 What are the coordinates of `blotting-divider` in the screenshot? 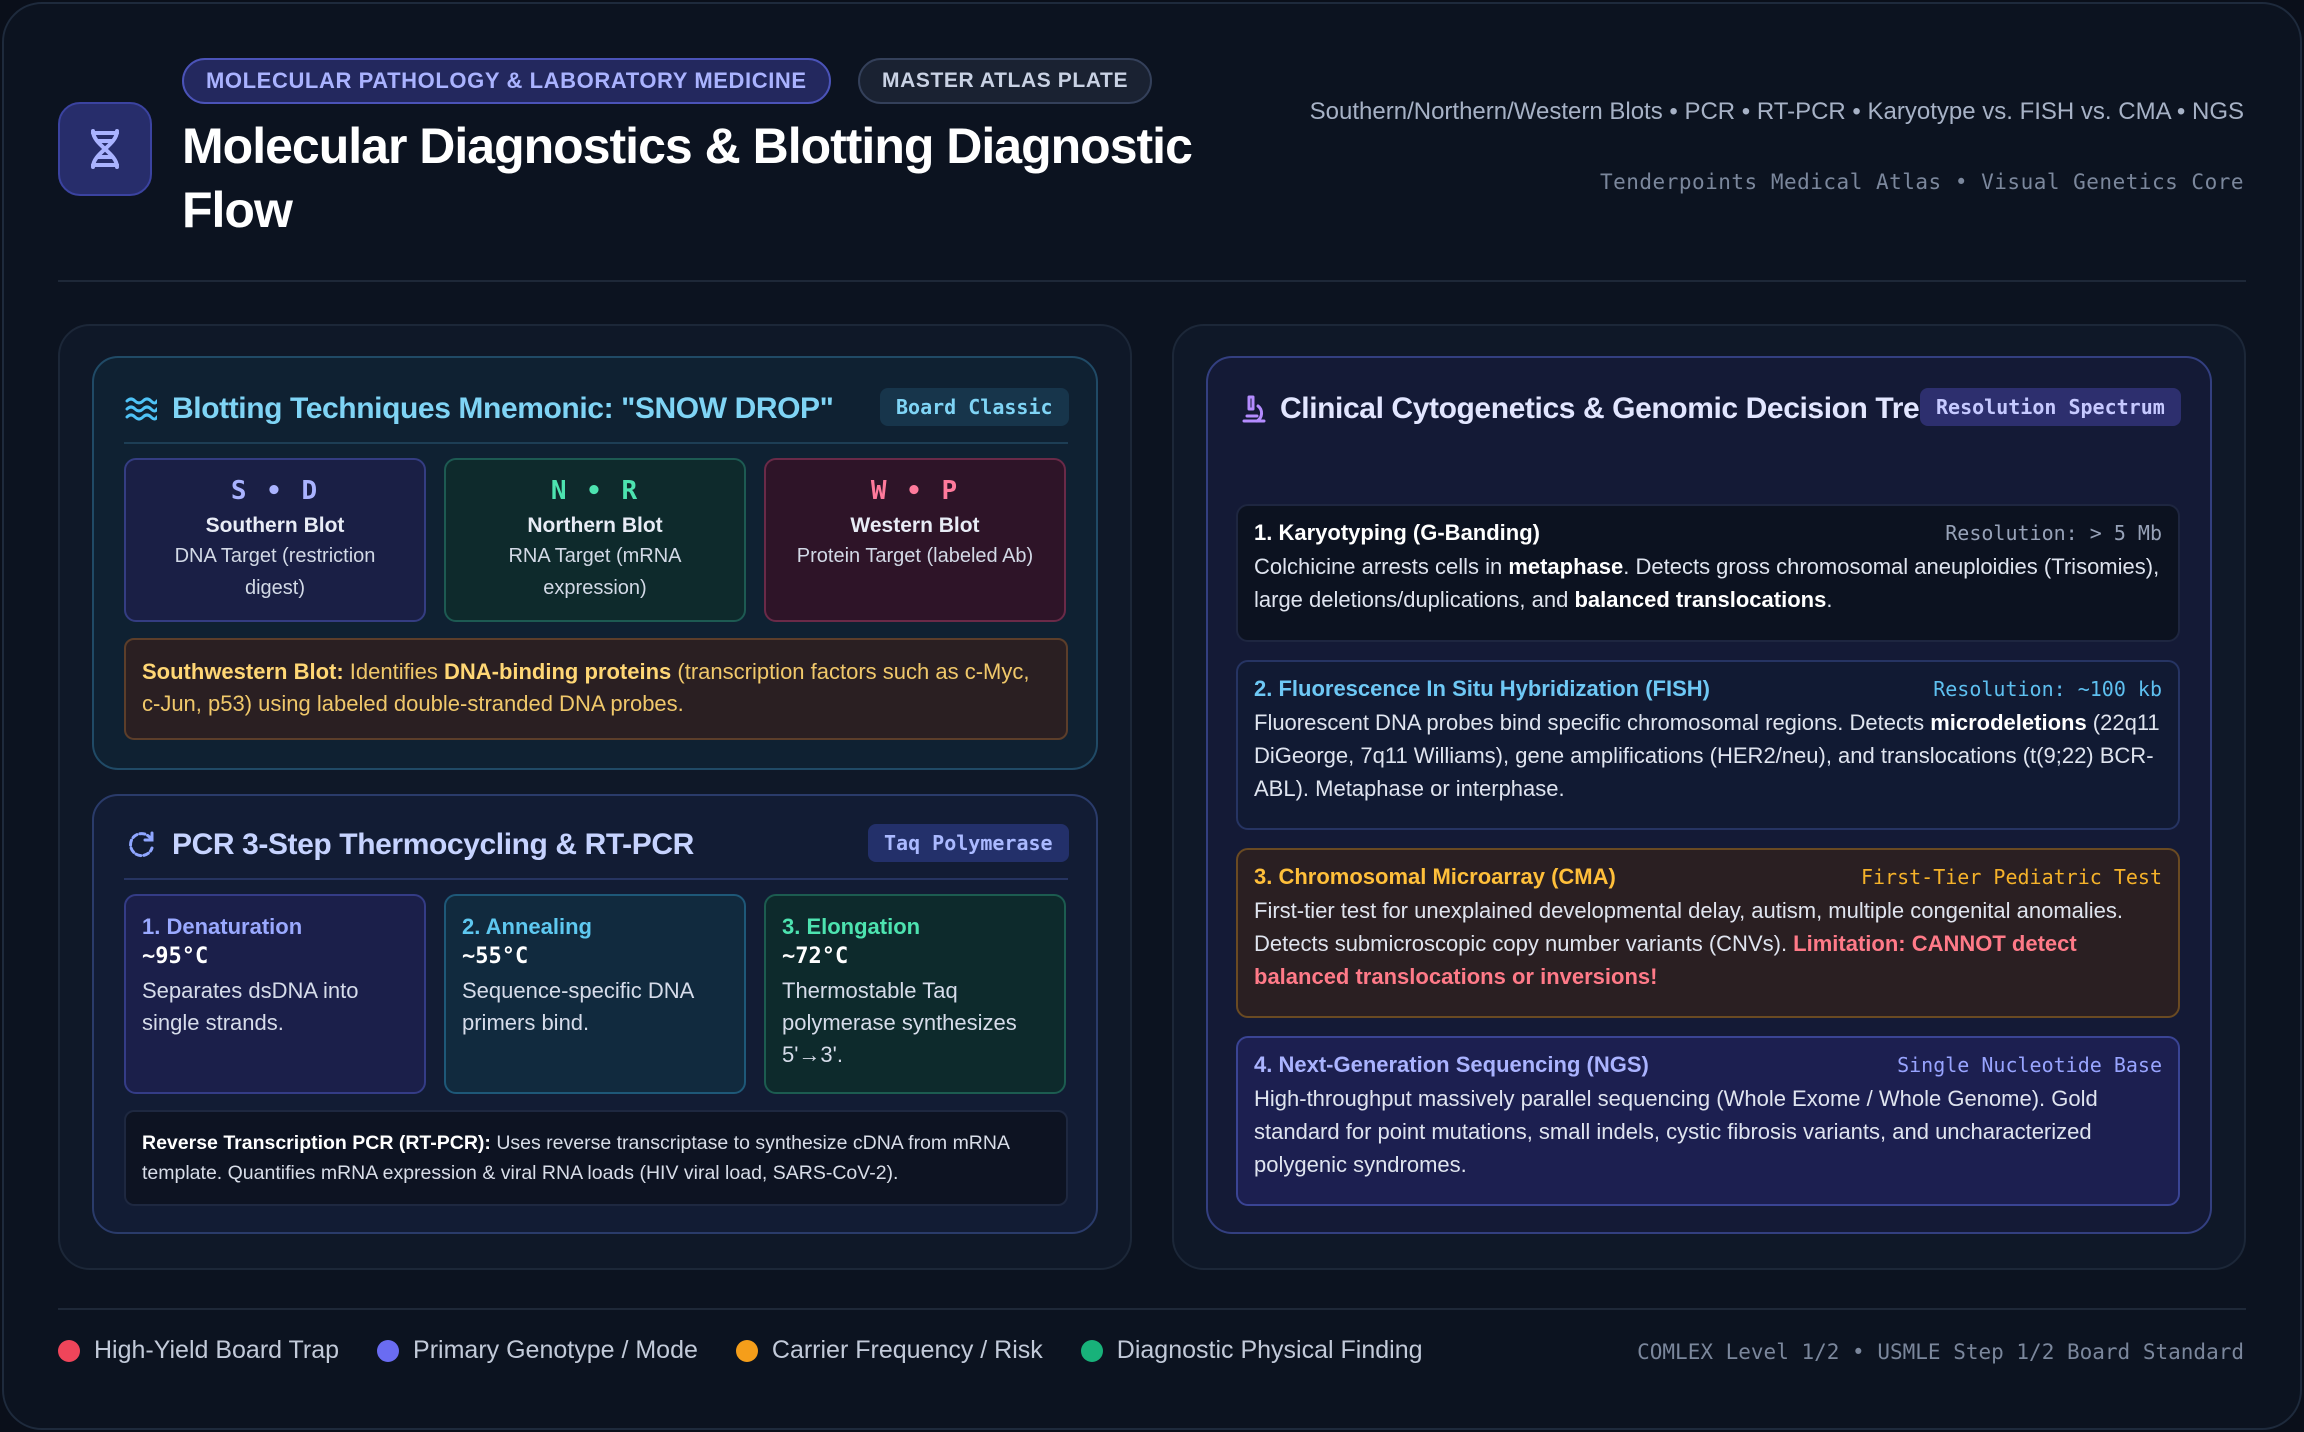 It's located at (596, 443).